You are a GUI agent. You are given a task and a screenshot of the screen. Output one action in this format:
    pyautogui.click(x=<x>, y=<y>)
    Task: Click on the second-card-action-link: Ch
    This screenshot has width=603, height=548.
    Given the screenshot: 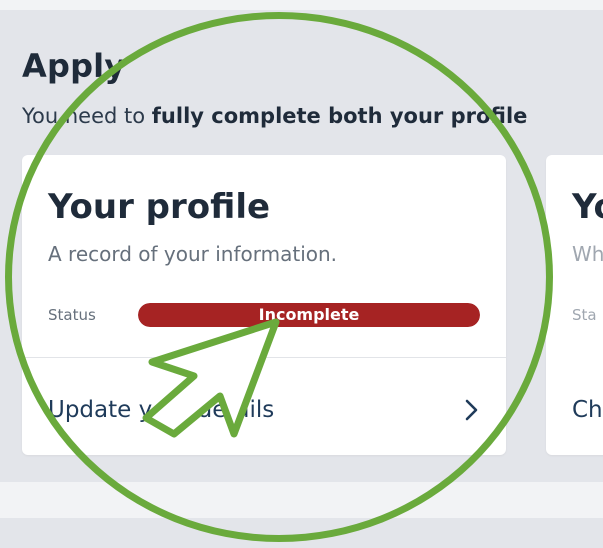 What is the action you would take?
    pyautogui.click(x=587, y=410)
    